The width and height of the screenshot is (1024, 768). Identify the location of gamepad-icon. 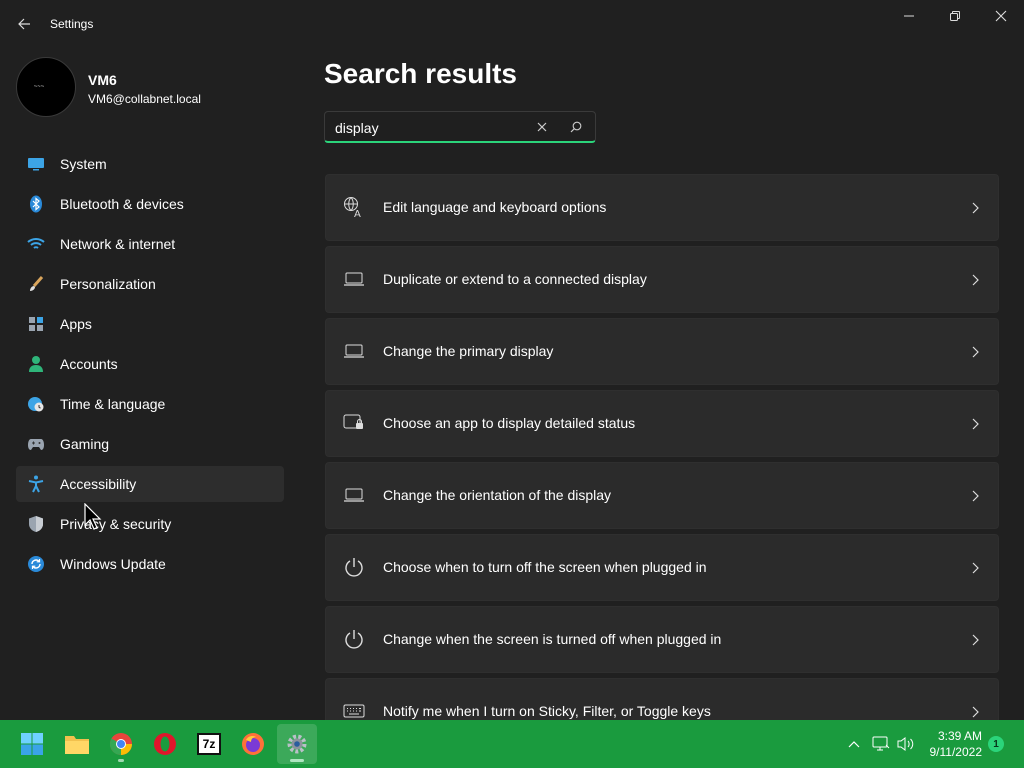
(36, 444).